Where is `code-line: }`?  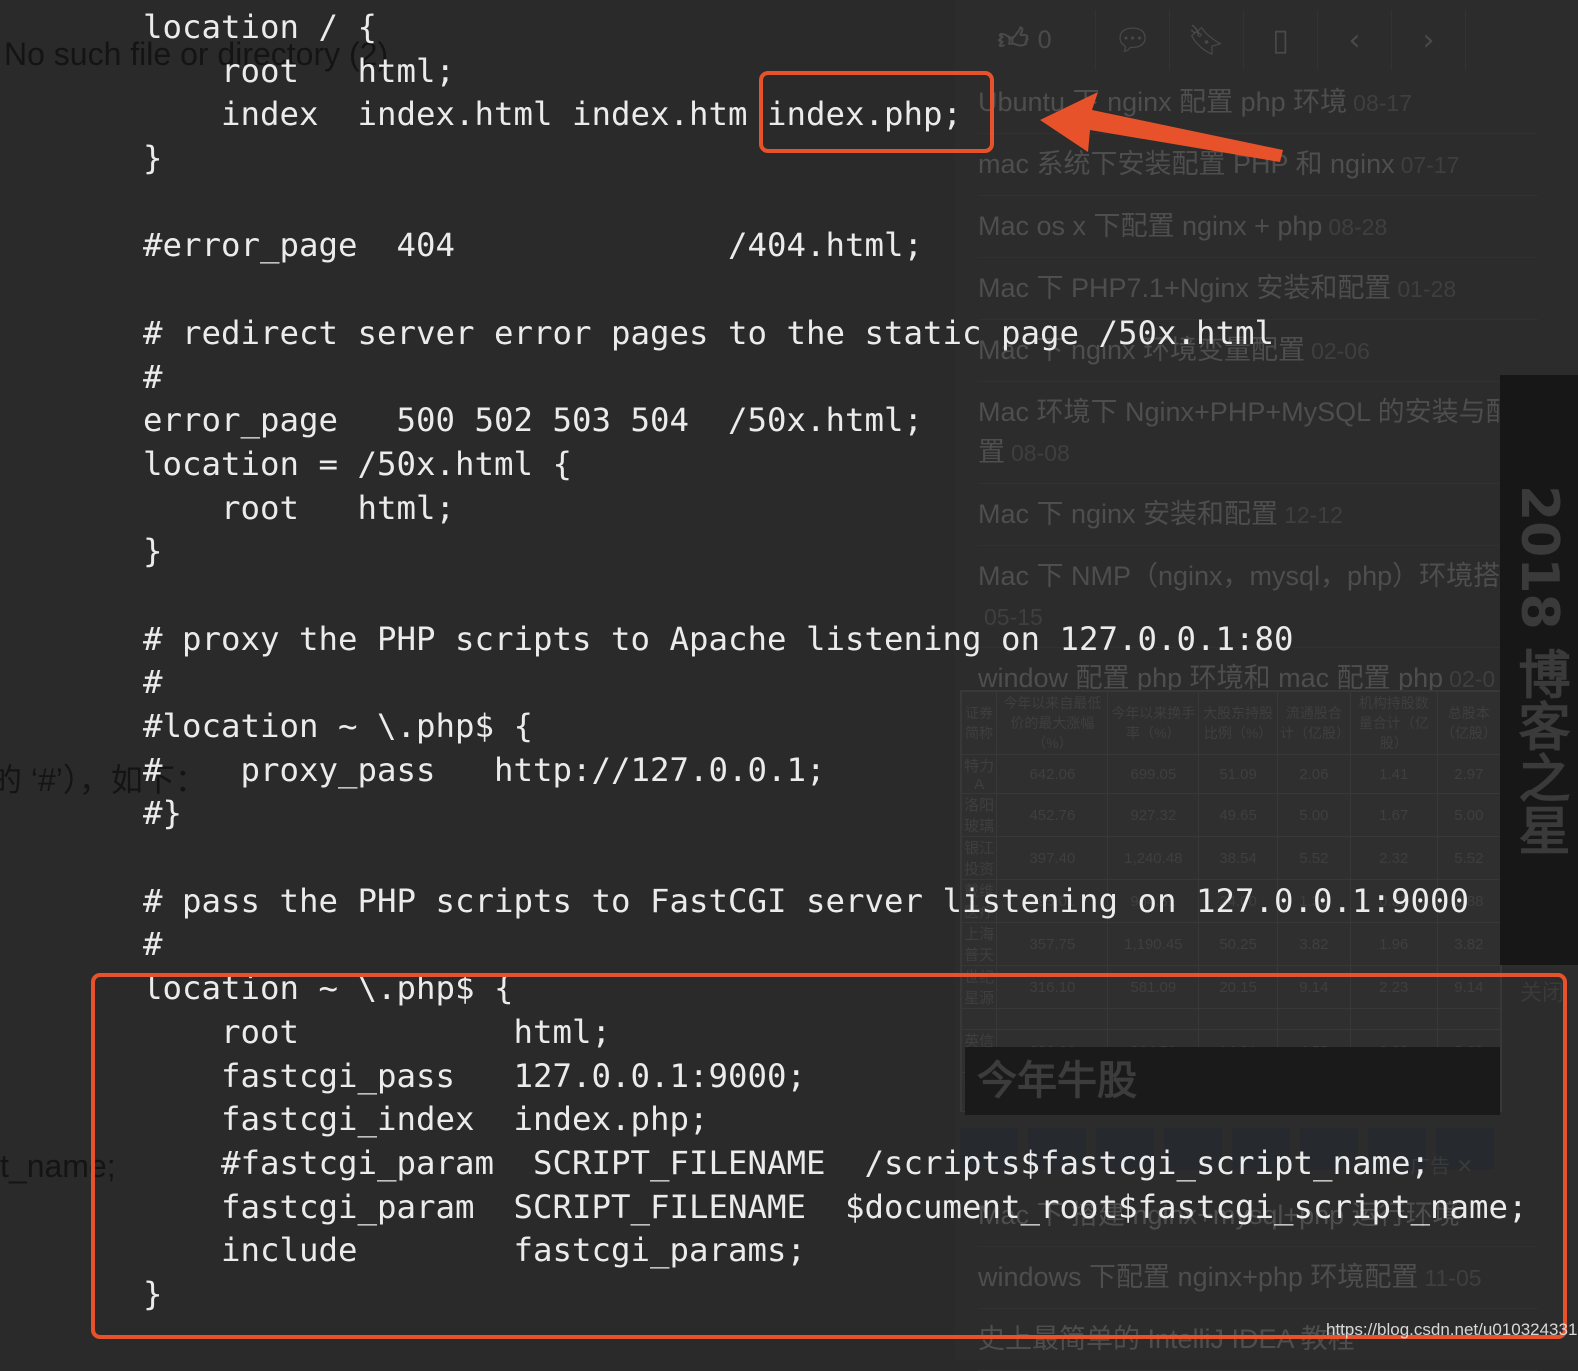 code-line: } is located at coordinates (153, 551).